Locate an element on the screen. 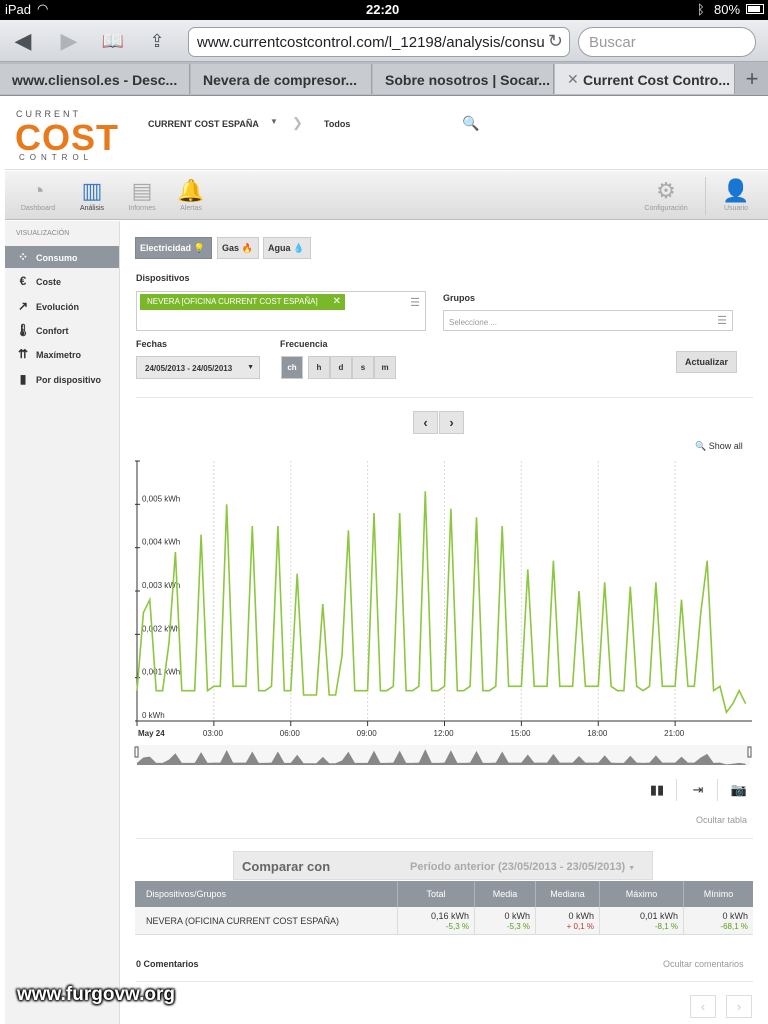 Image resolution: width=768 pixels, height=1024 pixels. tab-gas: Gas 🔥 is located at coordinates (238, 248).